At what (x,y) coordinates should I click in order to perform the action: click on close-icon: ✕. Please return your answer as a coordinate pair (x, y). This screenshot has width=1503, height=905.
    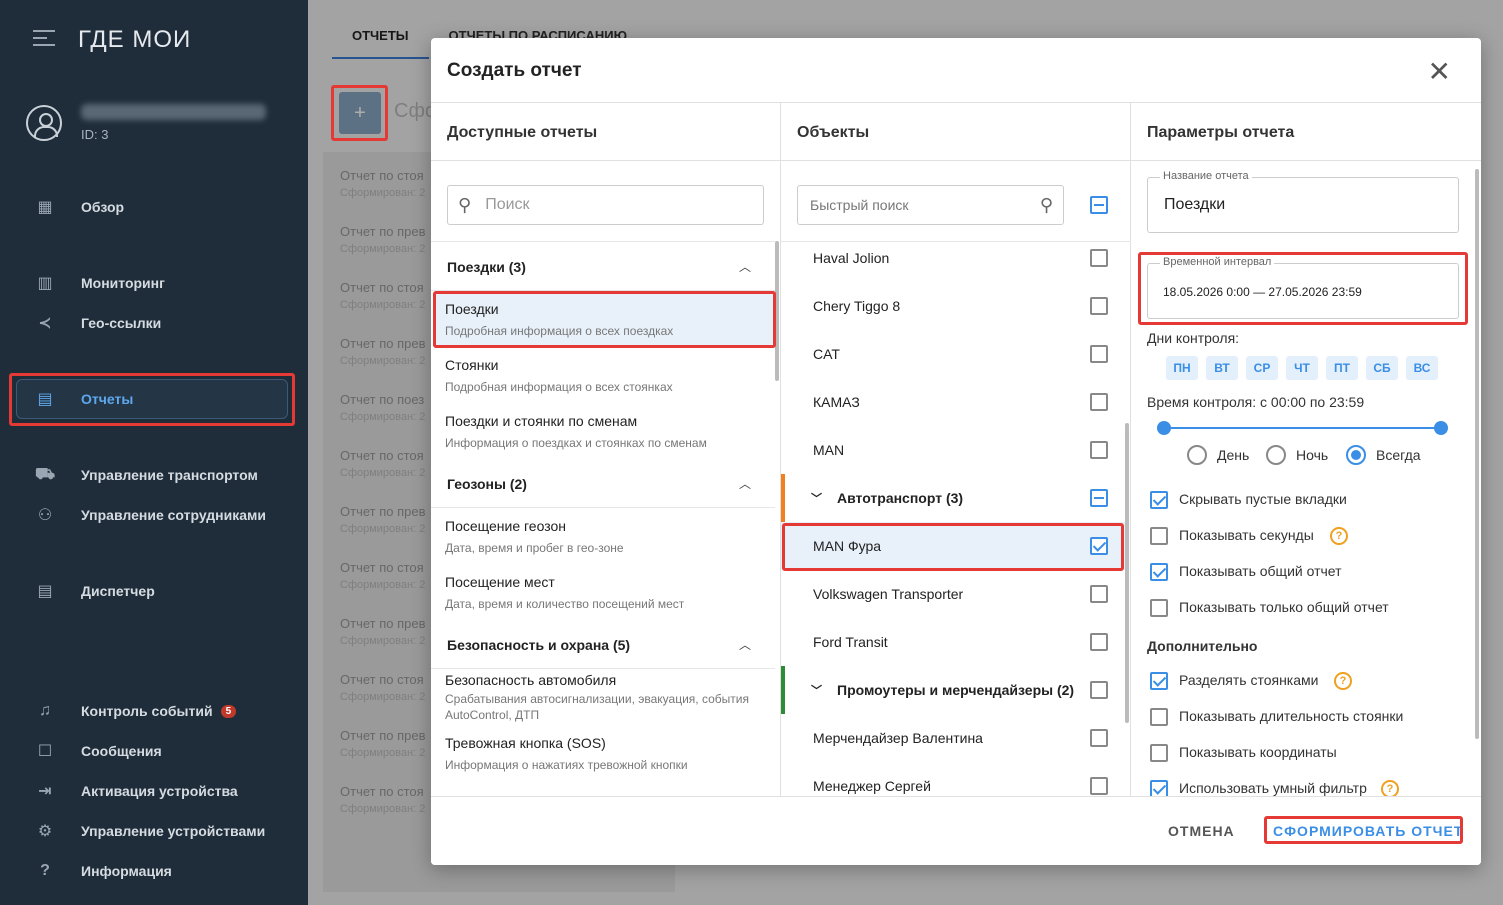
    Looking at the image, I should click on (1439, 72).